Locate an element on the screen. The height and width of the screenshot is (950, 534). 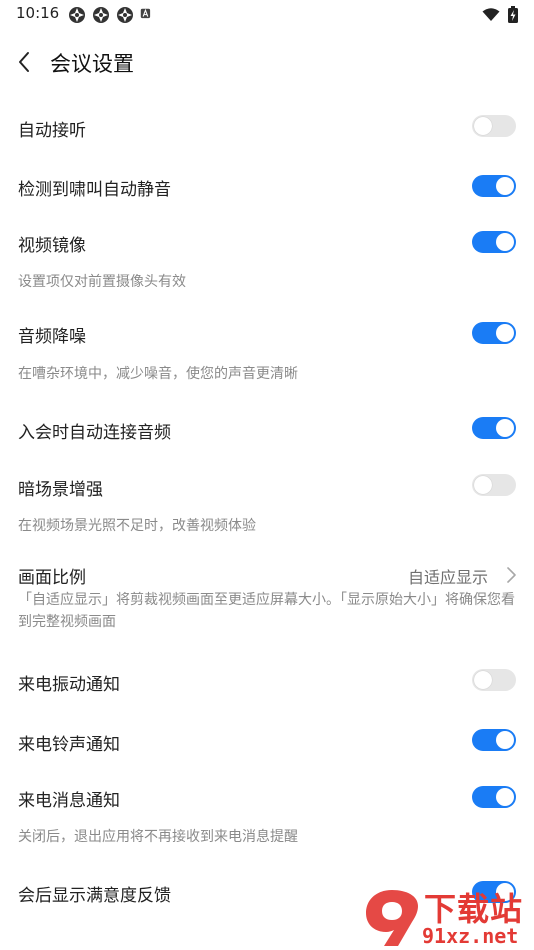
satisfaction-label: 会后显示满意度反馈 is located at coordinates (94, 896).